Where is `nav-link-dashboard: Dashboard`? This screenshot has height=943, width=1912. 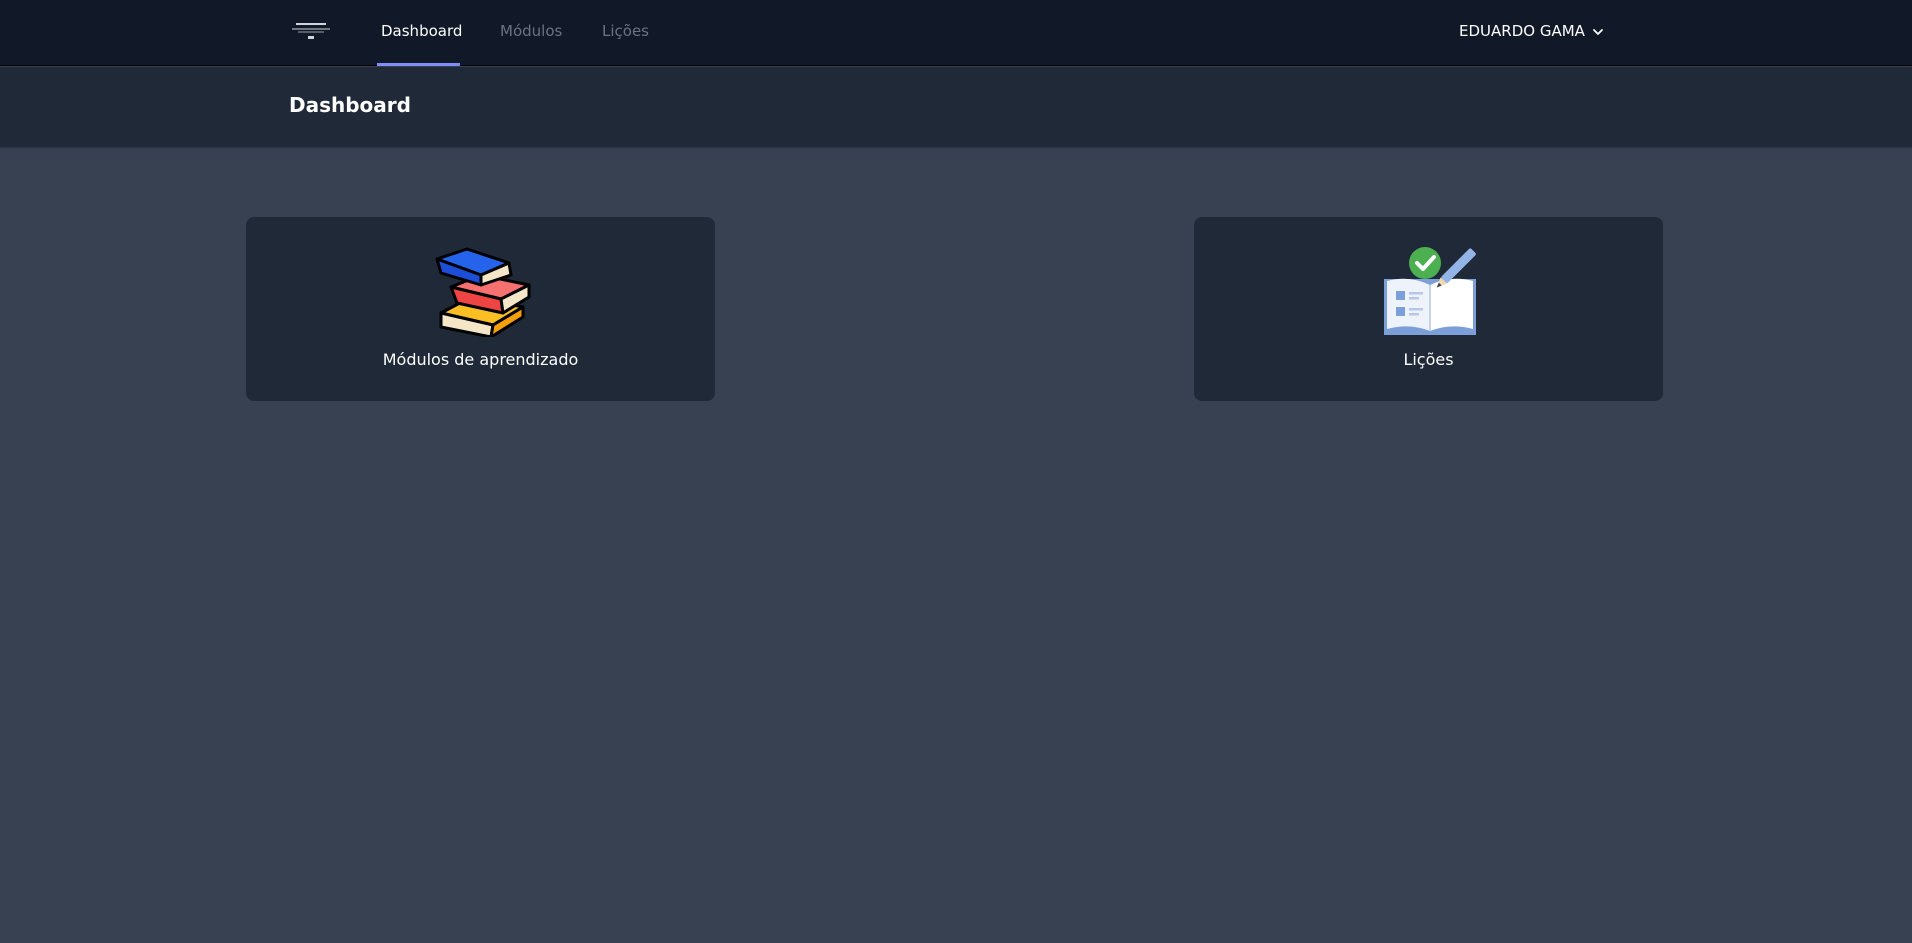 nav-link-dashboard: Dashboard is located at coordinates (421, 33).